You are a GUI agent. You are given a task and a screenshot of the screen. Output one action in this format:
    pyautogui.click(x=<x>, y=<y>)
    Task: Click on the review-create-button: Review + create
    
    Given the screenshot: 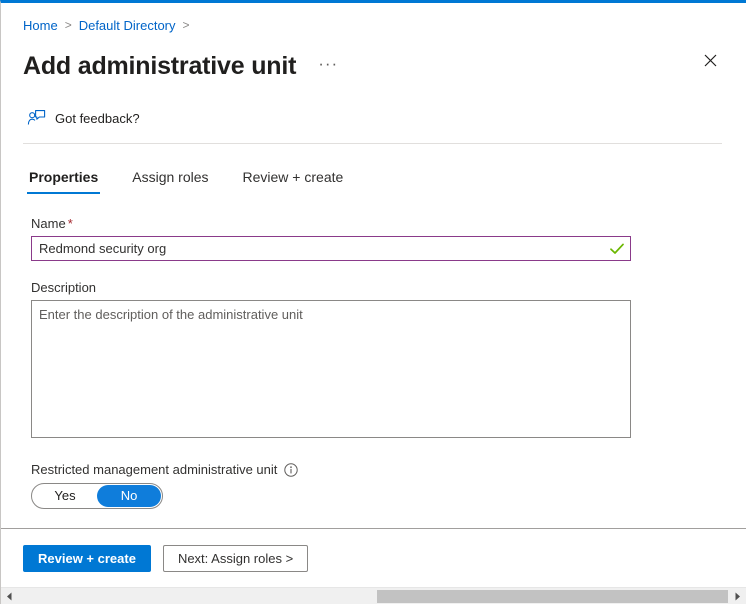 What is the action you would take?
    pyautogui.click(x=87, y=558)
    